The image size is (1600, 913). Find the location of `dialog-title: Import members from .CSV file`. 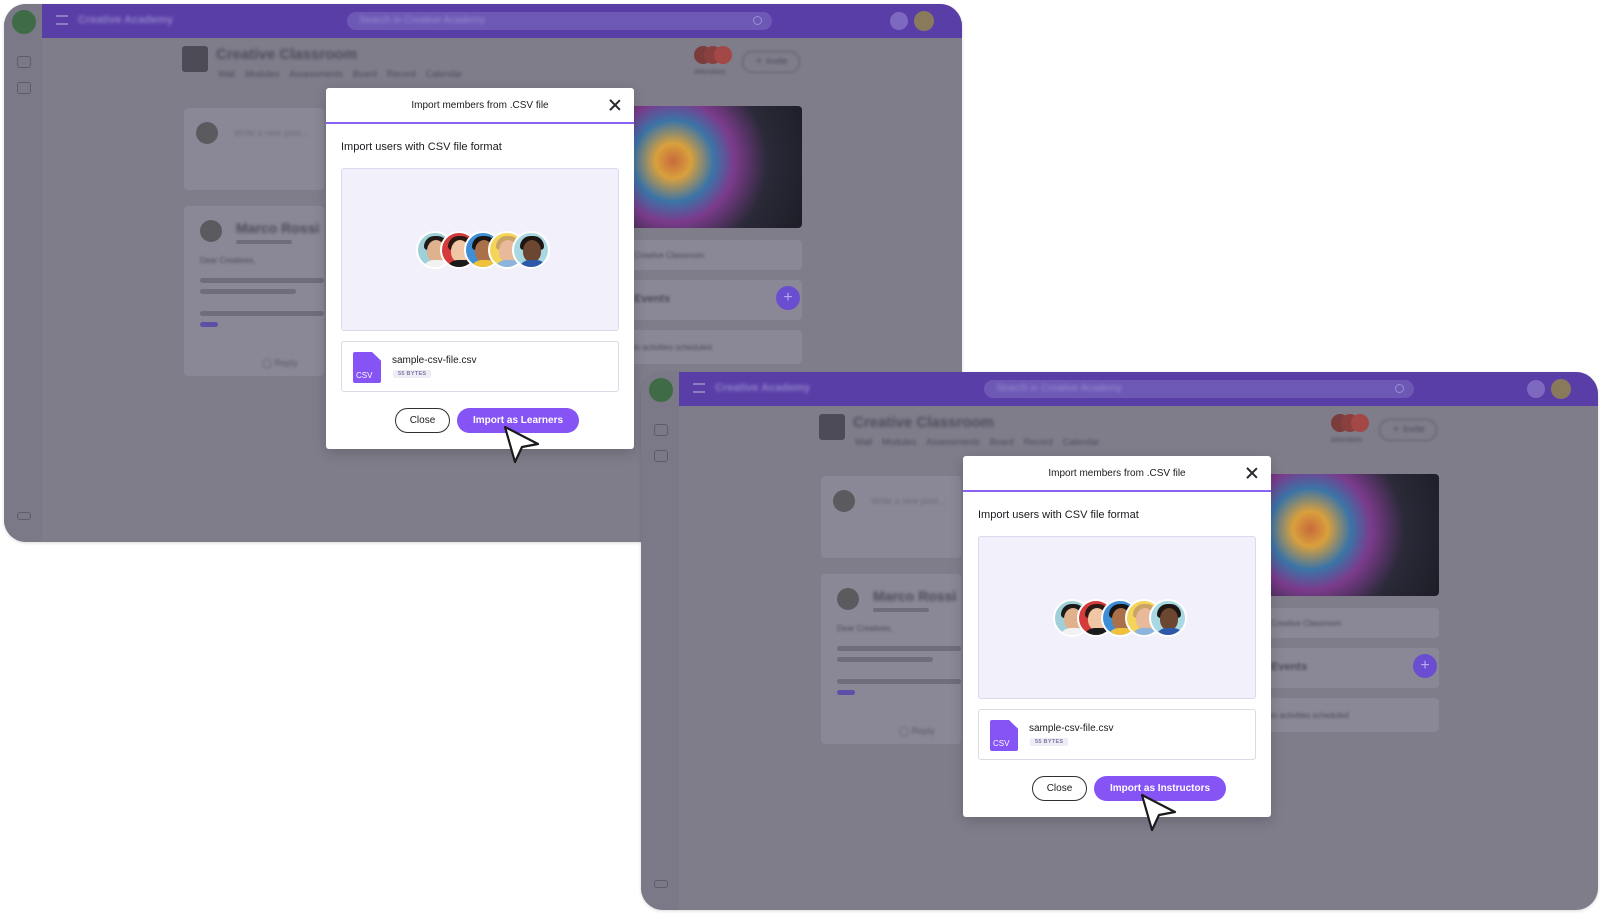

dialog-title: Import members from .CSV file is located at coordinates (1117, 473).